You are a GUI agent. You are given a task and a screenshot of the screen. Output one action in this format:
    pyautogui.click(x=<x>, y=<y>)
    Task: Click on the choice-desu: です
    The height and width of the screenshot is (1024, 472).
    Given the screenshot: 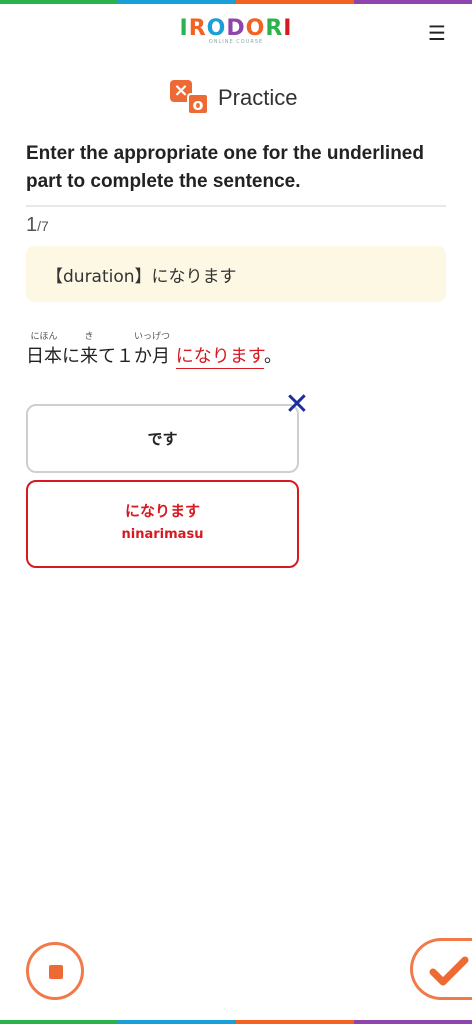 What is the action you would take?
    pyautogui.click(x=162, y=438)
    